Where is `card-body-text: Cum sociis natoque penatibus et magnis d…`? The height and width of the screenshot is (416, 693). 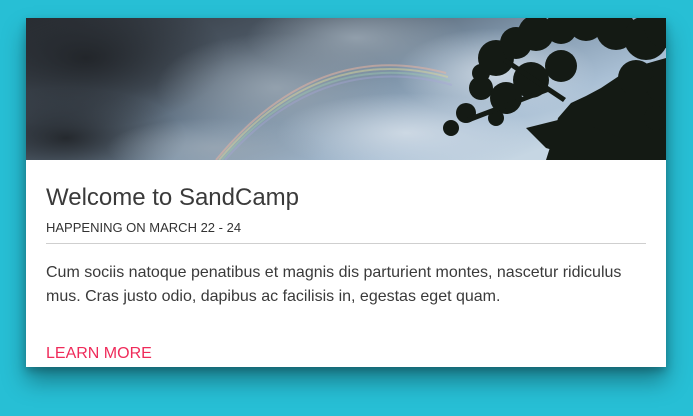 card-body-text: Cum sociis natoque penatibus et magnis d… is located at coordinates (334, 284).